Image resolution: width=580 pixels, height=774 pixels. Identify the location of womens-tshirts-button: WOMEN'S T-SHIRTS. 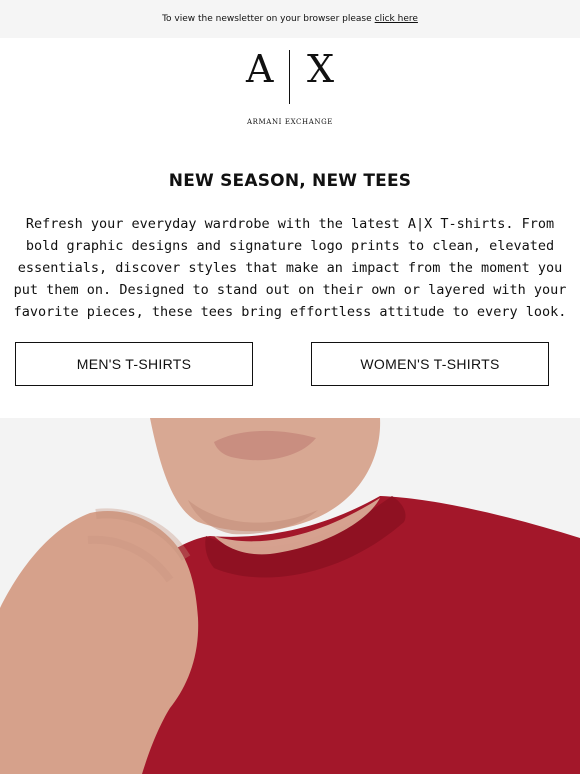
(430, 364).